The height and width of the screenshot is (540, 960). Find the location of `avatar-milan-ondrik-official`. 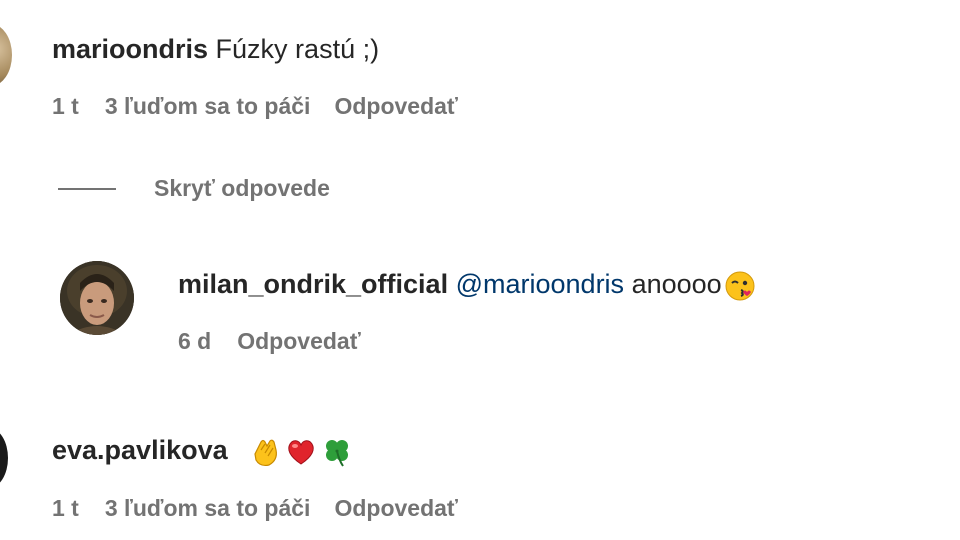

avatar-milan-ondrik-official is located at coordinates (97, 298).